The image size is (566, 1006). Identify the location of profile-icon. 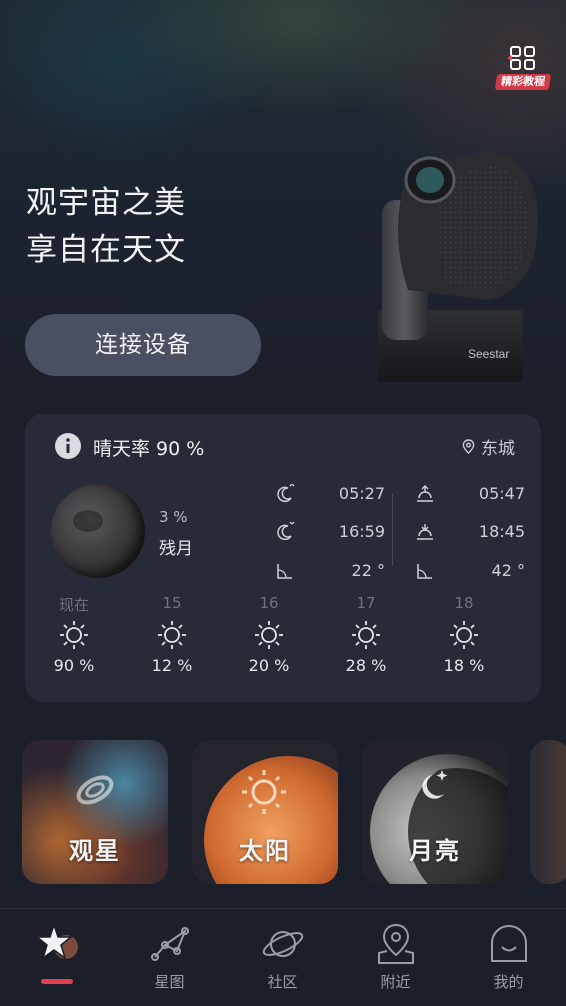
(509, 943).